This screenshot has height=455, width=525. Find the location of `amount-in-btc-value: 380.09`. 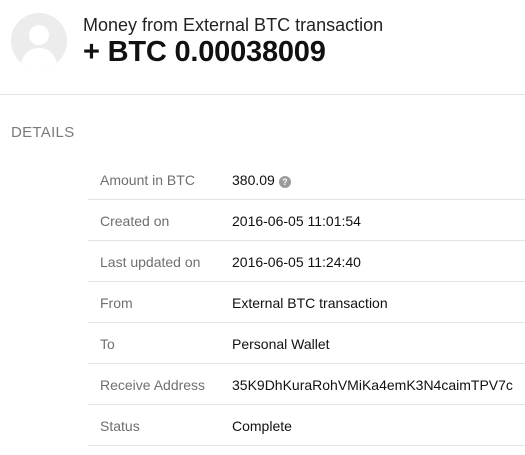

amount-in-btc-value: 380.09 is located at coordinates (253, 180).